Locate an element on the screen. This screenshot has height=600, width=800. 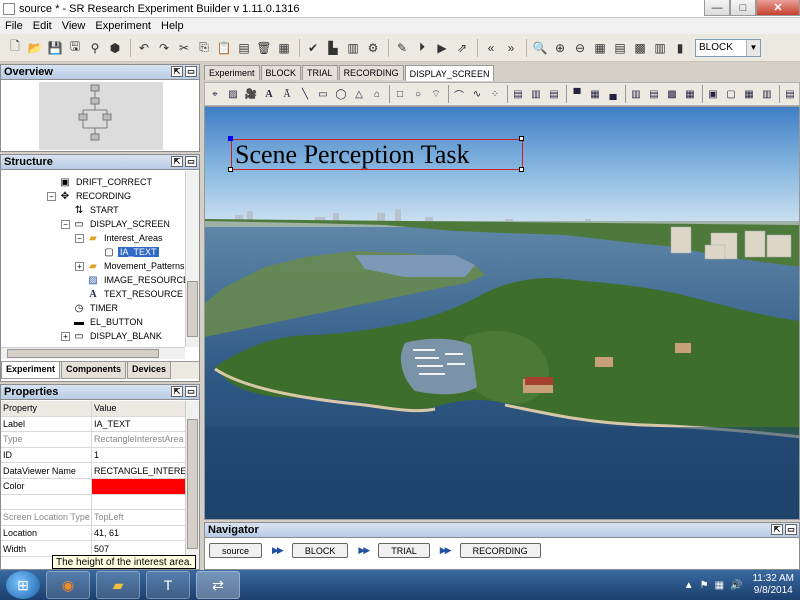
expand-icon: + is located at coordinates (65, 336).